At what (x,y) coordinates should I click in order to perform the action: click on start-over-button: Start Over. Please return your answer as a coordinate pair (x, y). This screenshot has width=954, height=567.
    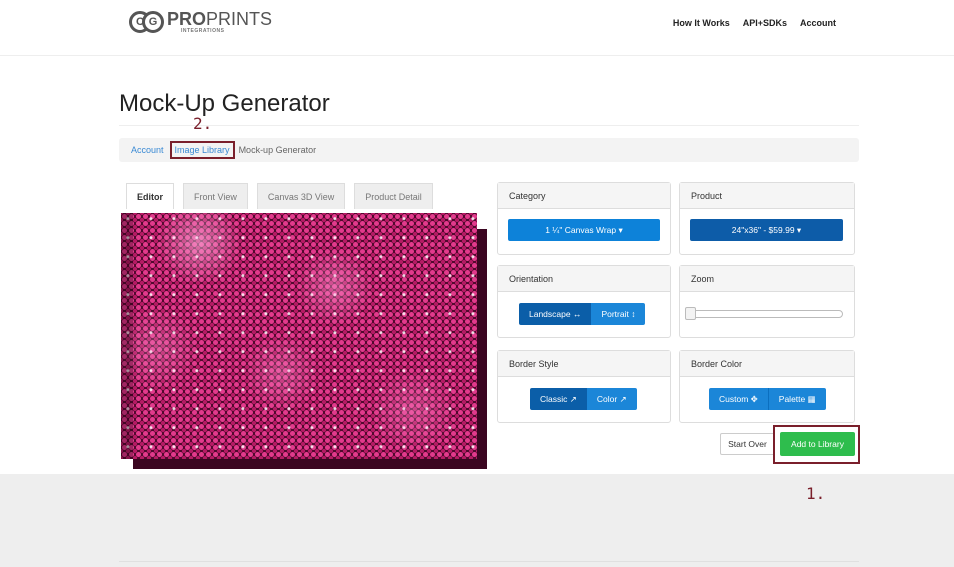
    Looking at the image, I should click on (747, 444).